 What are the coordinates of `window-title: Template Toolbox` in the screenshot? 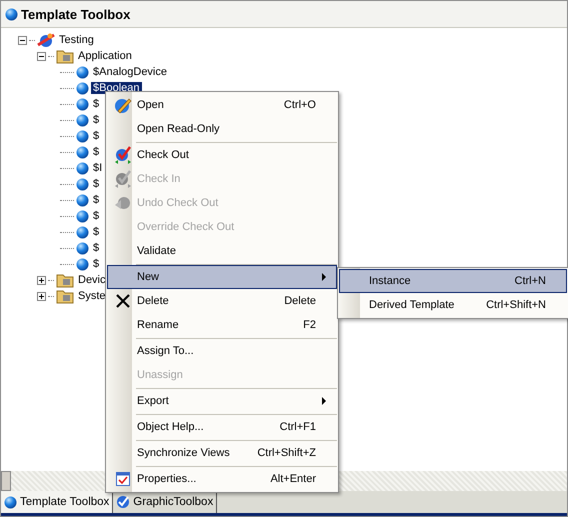 It's located at (75, 14).